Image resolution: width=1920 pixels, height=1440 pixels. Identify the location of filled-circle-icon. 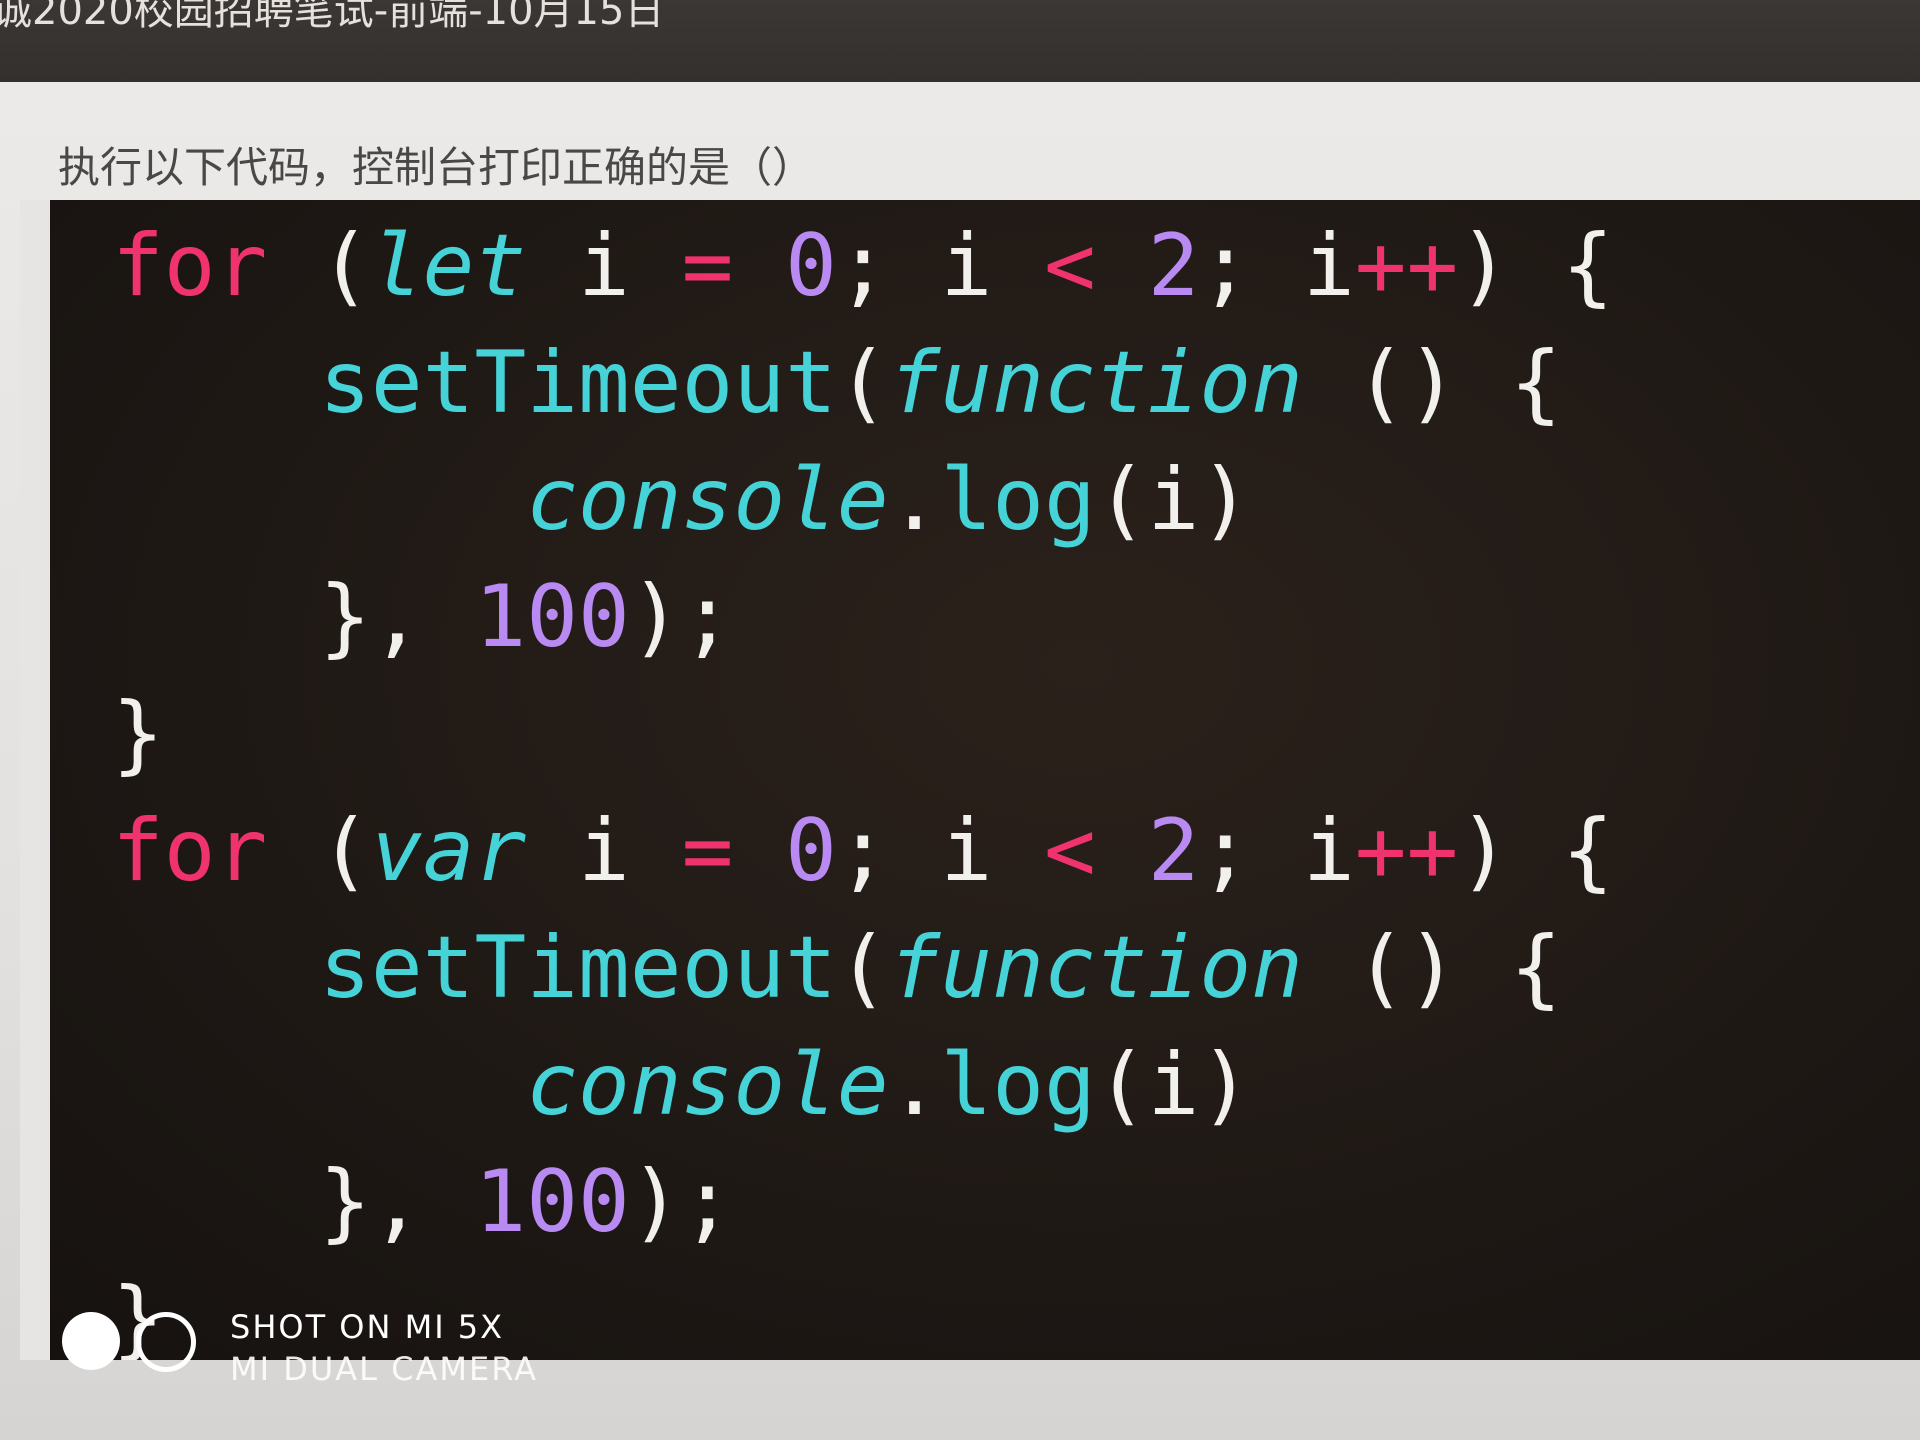
(91, 1341).